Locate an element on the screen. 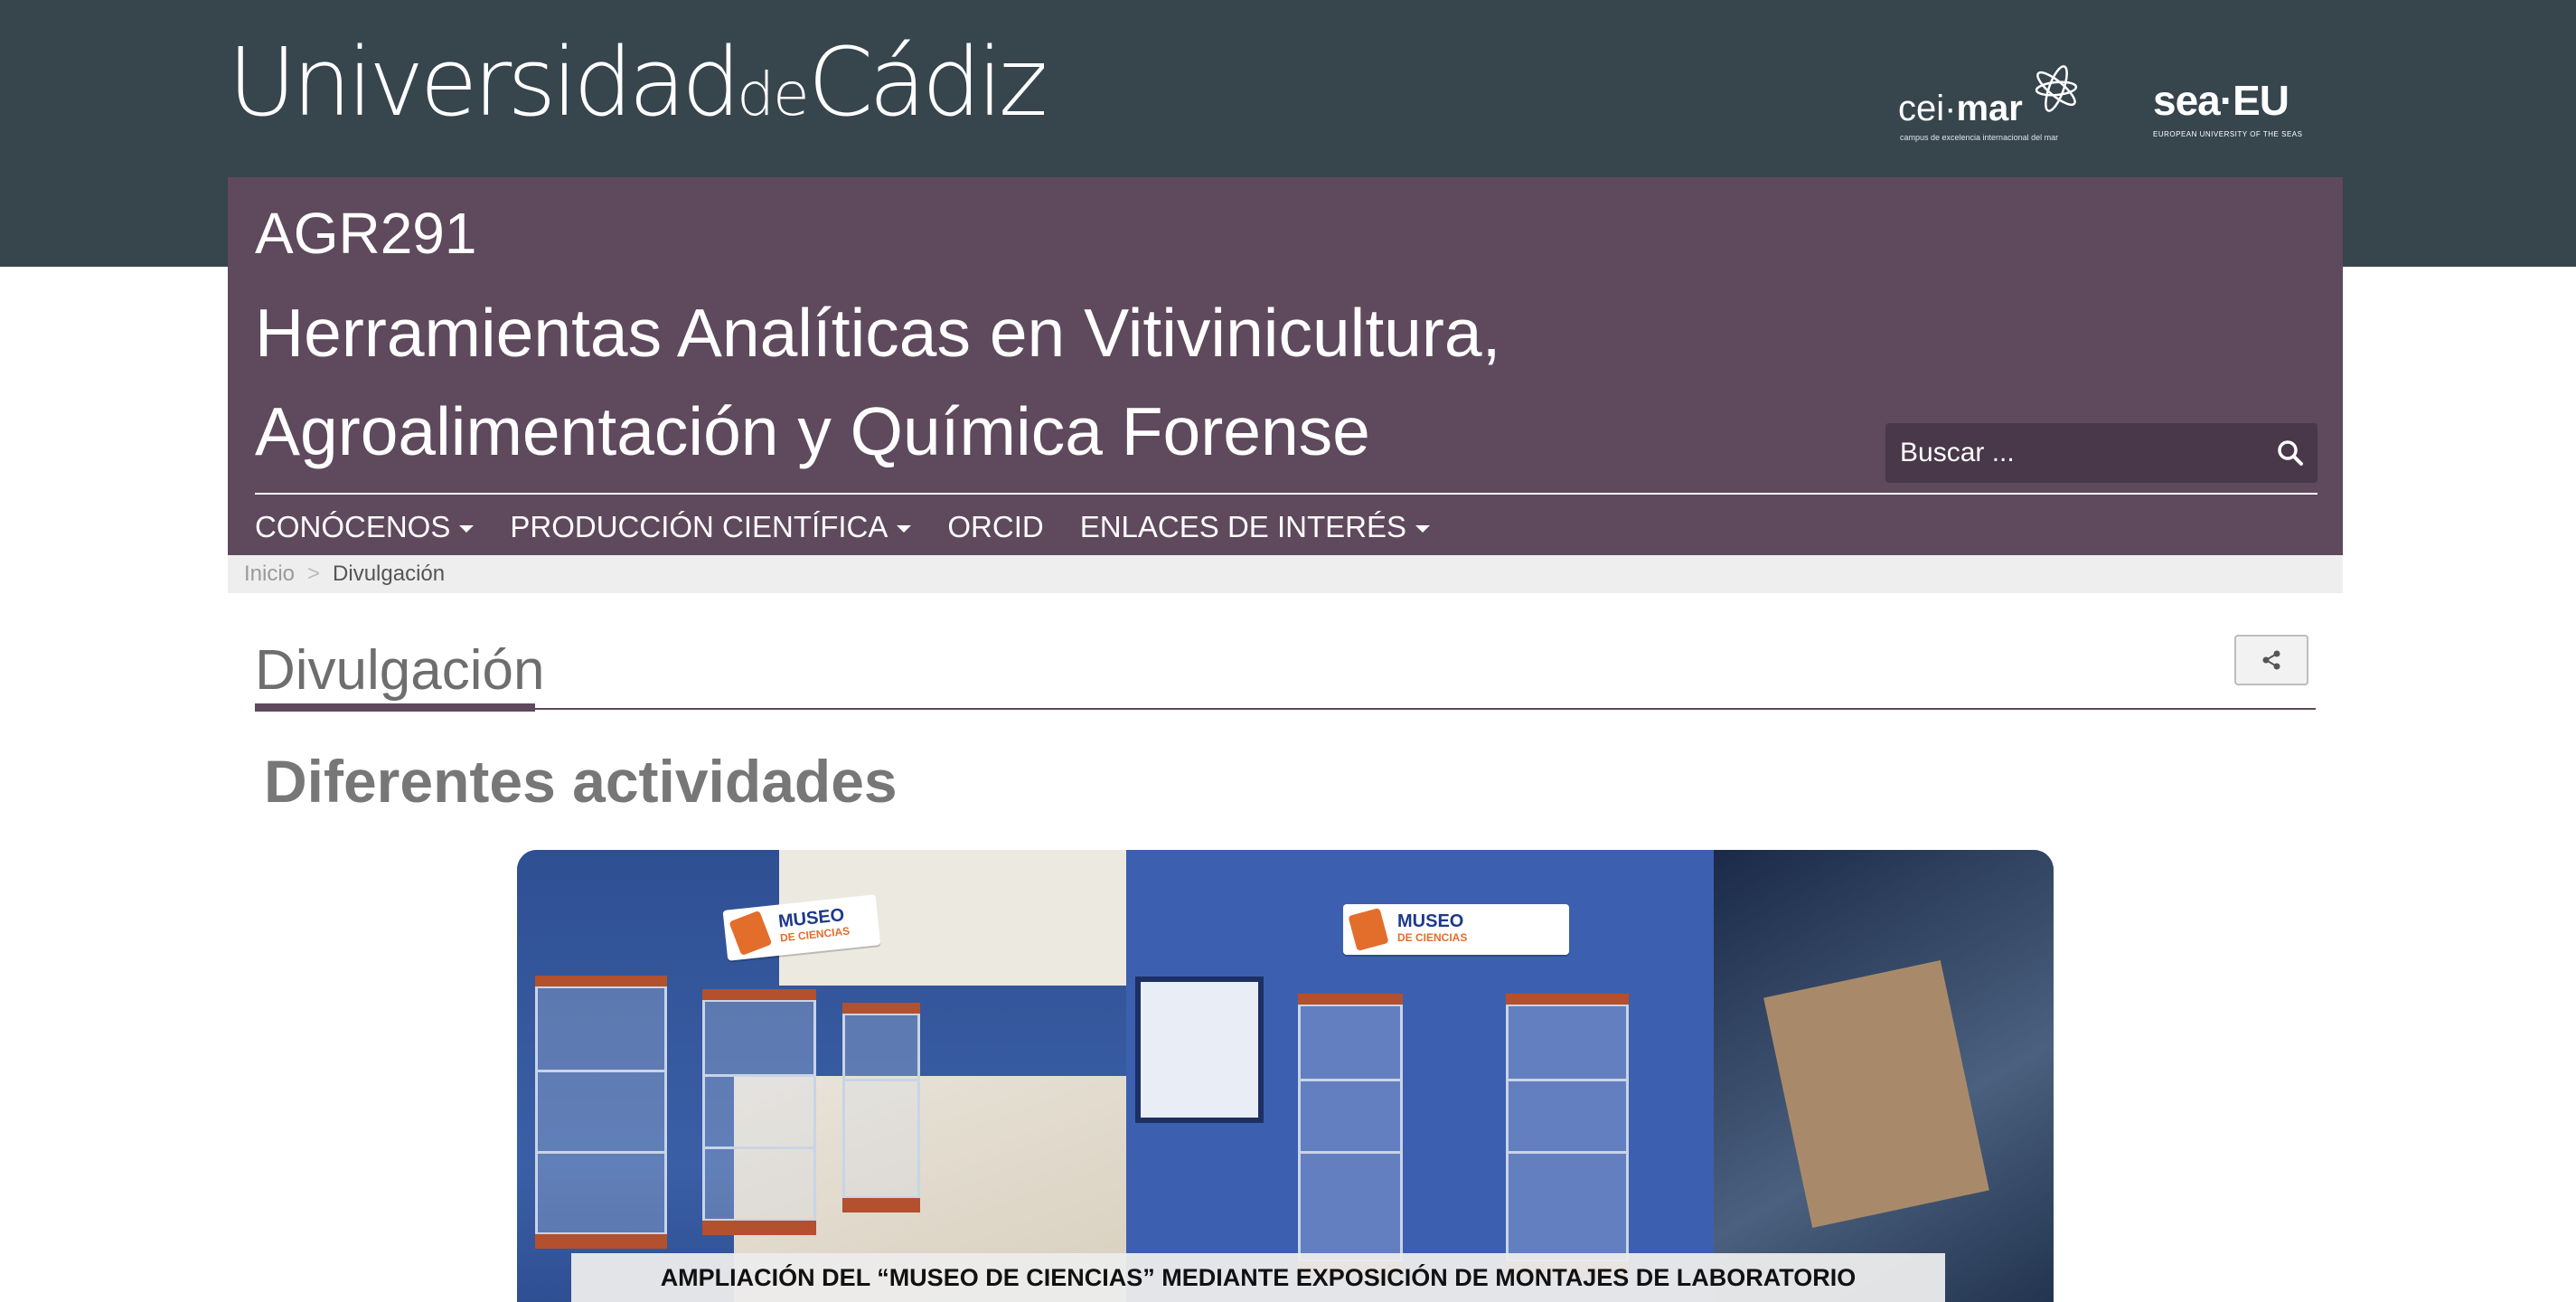 This screenshot has width=2576, height=1302. group-code: AGR291 is located at coordinates (366, 234).